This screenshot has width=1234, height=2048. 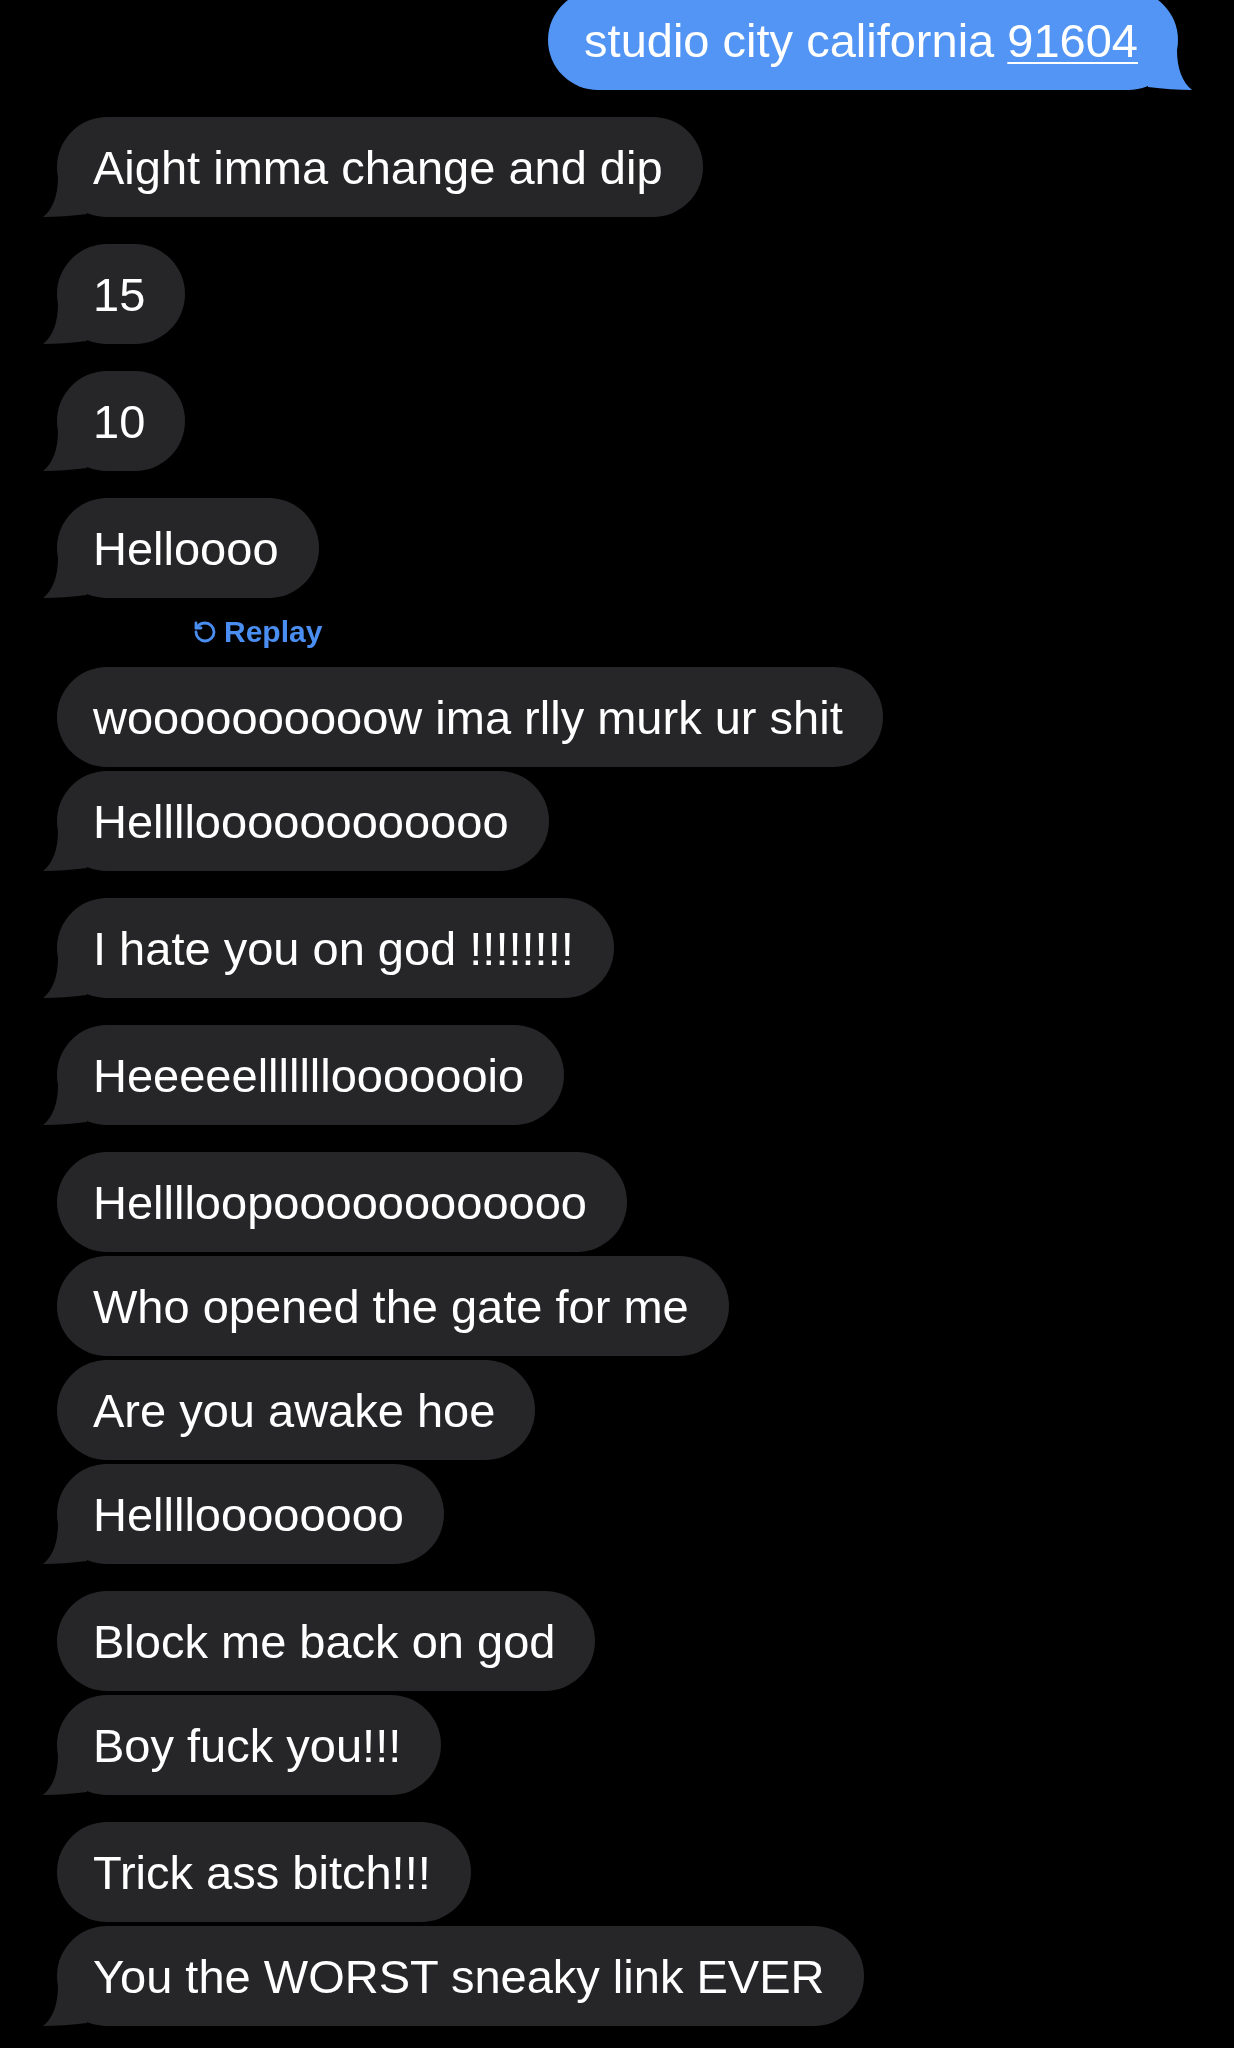 I want to click on message-bubble: Helllloopoooooooooooo, so click(x=342, y=1202).